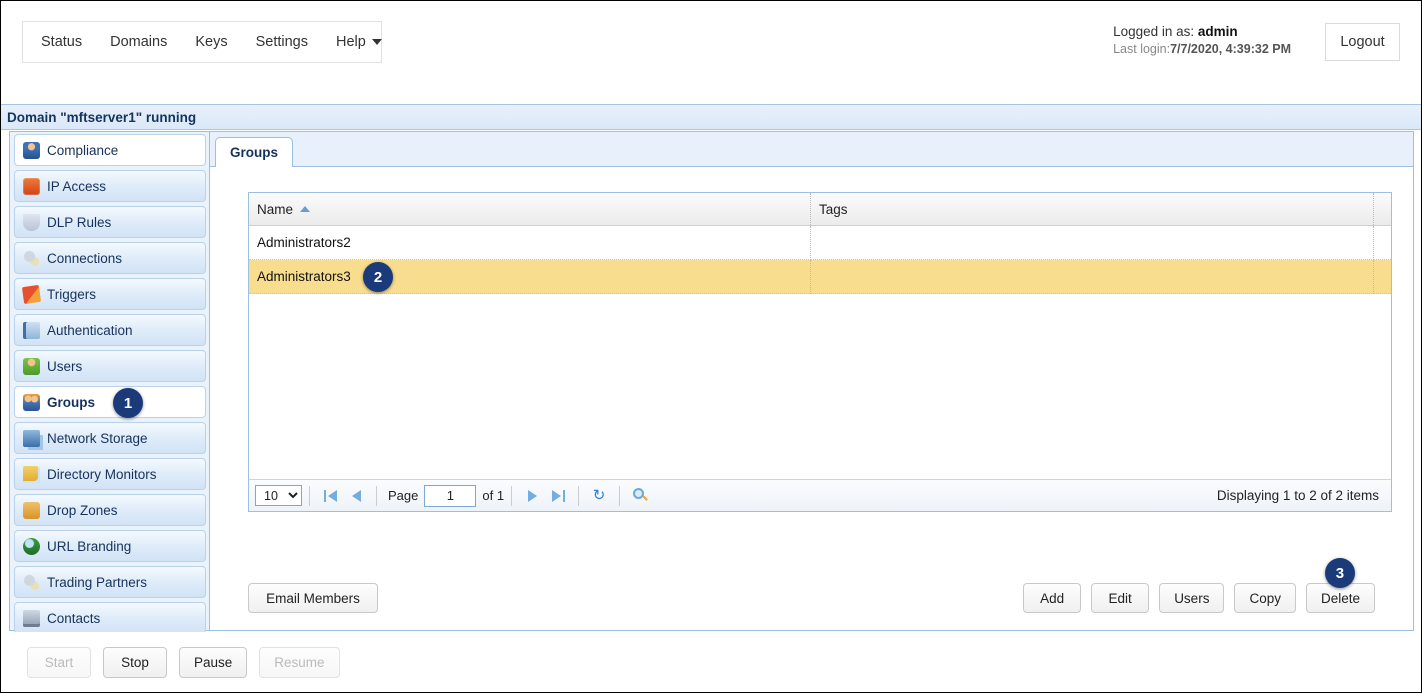  Describe the element at coordinates (359, 42) in the screenshot. I see `menu-item-help: Help` at that location.